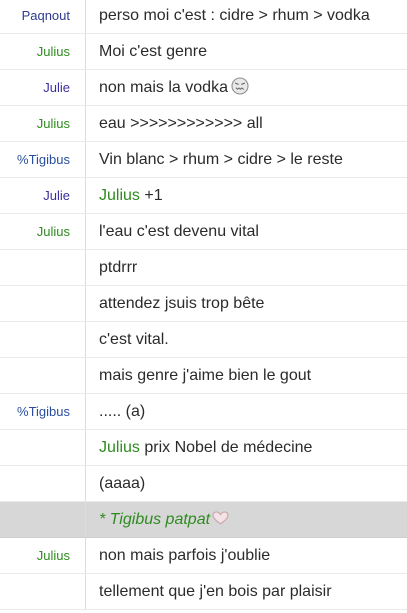 This screenshot has height=613, width=407. Describe the element at coordinates (226, 447) in the screenshot. I see `message-text: prix Nobel de médecine` at that location.